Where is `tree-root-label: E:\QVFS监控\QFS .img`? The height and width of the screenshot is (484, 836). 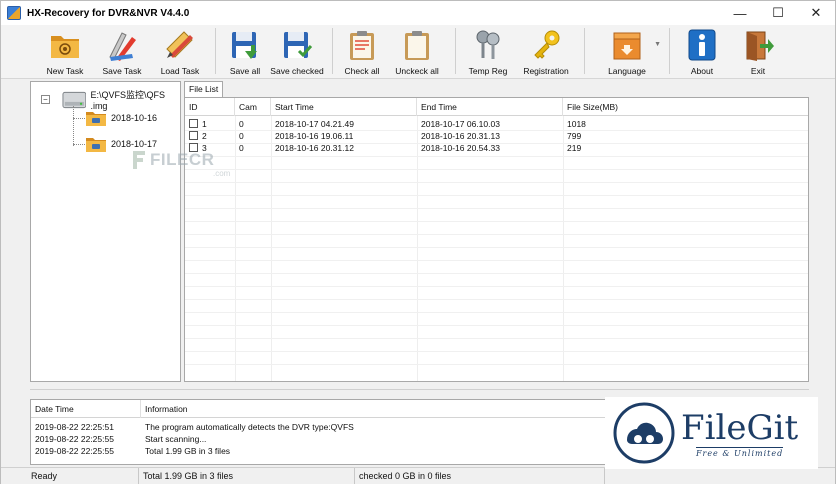 tree-root-label: E:\QVFS监控\QFS .img is located at coordinates (127, 100).